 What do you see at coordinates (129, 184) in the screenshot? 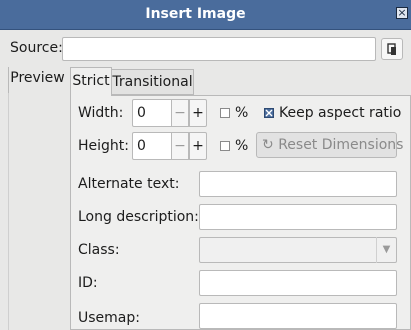
I see `alternate-text-label: Alternate text:` at bounding box center [129, 184].